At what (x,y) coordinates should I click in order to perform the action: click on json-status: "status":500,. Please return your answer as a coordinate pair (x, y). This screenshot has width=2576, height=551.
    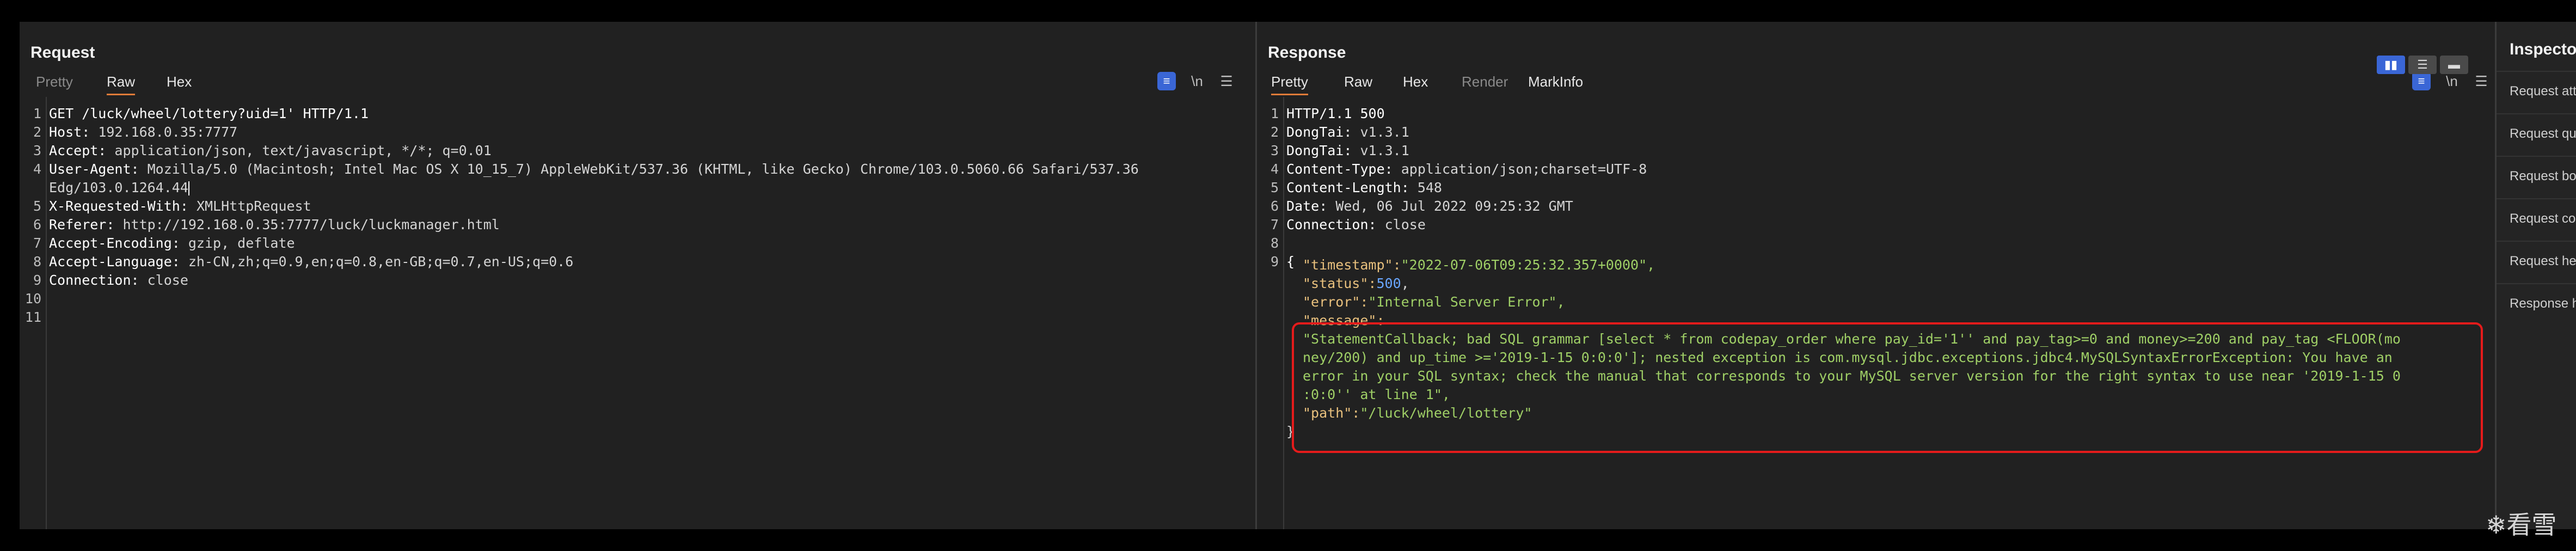
    Looking at the image, I should click on (1356, 283).